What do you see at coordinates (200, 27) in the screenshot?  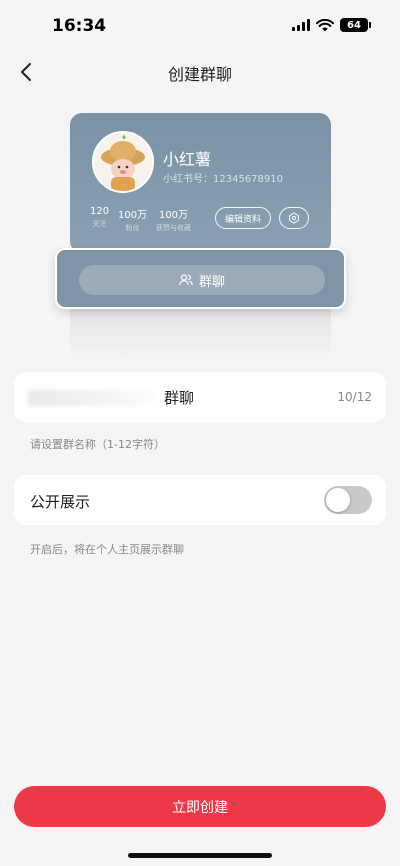 I see `status-bar: 16:34 64` at bounding box center [200, 27].